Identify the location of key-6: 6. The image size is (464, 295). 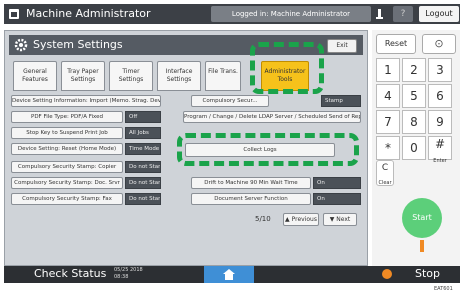
(440, 96).